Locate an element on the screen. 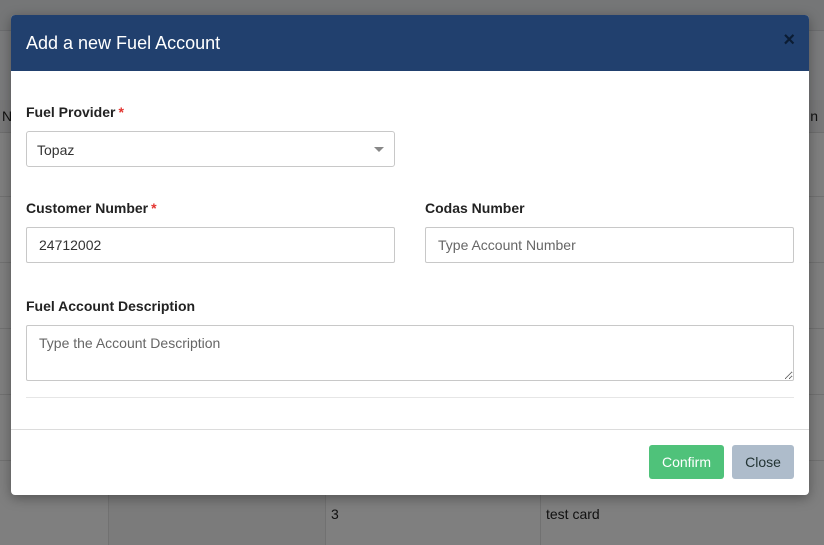 The width and height of the screenshot is (824, 545). chevron-down-icon is located at coordinates (379, 149).